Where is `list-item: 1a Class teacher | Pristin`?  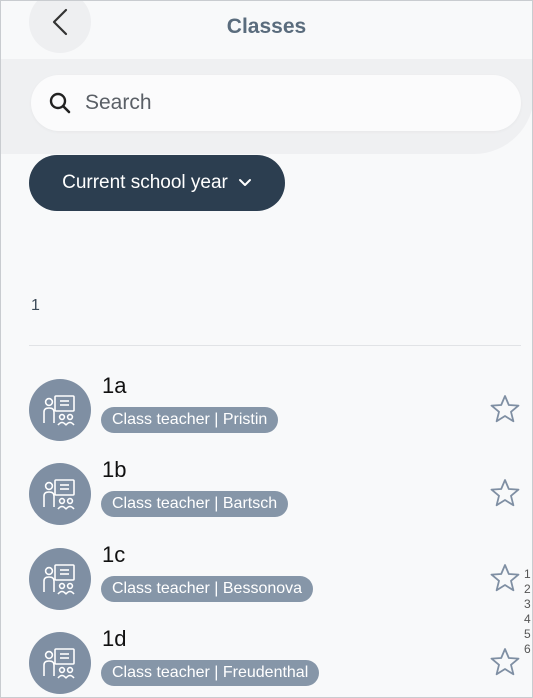 list-item: 1a Class teacher | Pristin is located at coordinates (266, 413).